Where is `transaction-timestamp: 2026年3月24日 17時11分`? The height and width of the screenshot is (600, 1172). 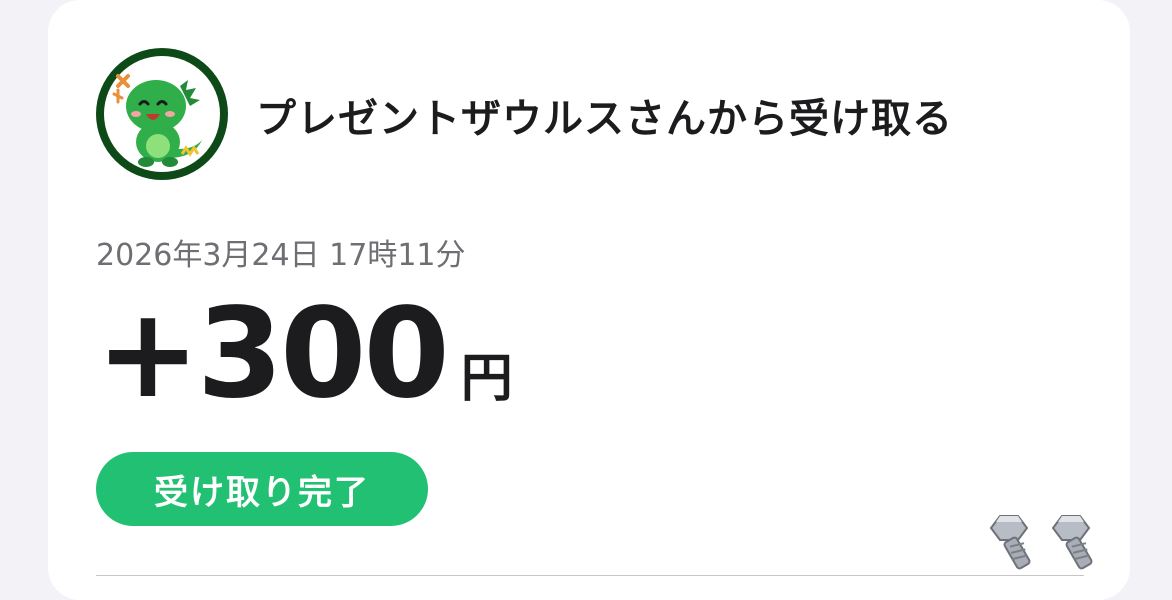
transaction-timestamp: 2026年3月24日 17時11分 is located at coordinates (281, 255).